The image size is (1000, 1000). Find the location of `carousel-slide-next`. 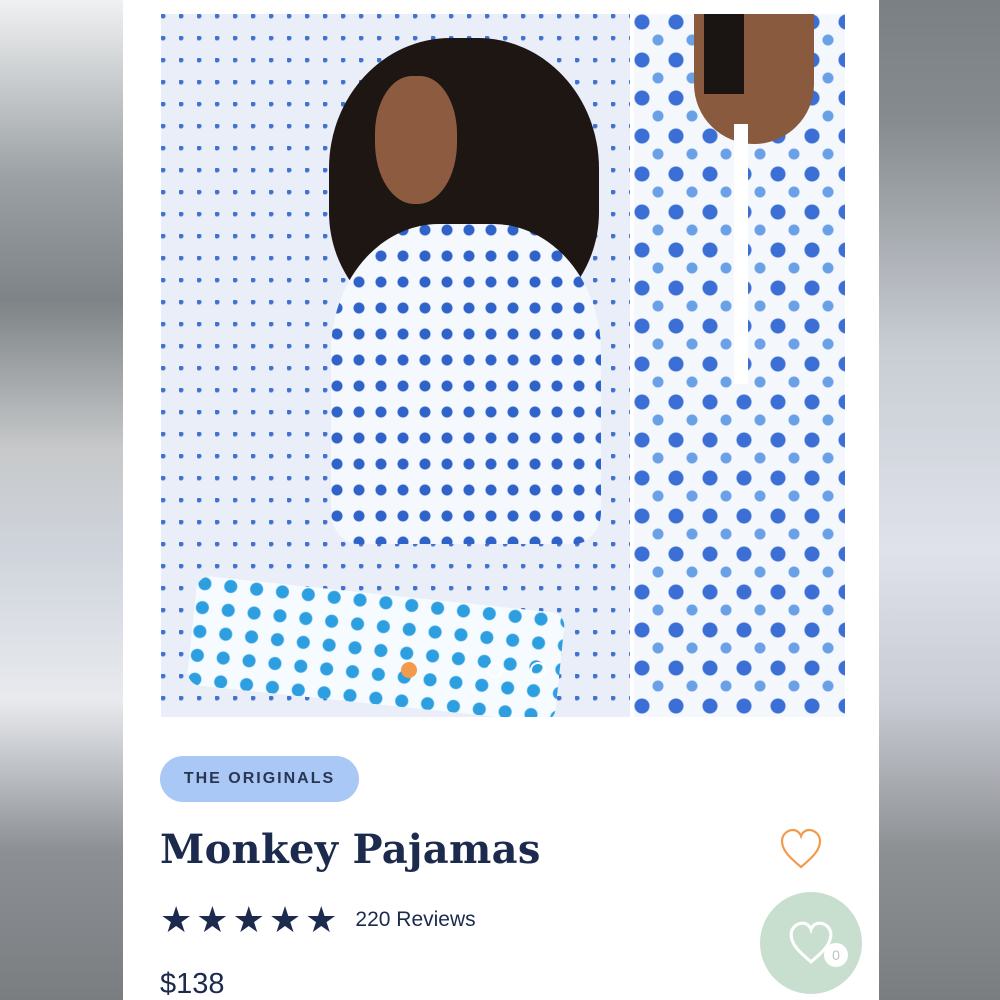

carousel-slide-next is located at coordinates (739, 365).